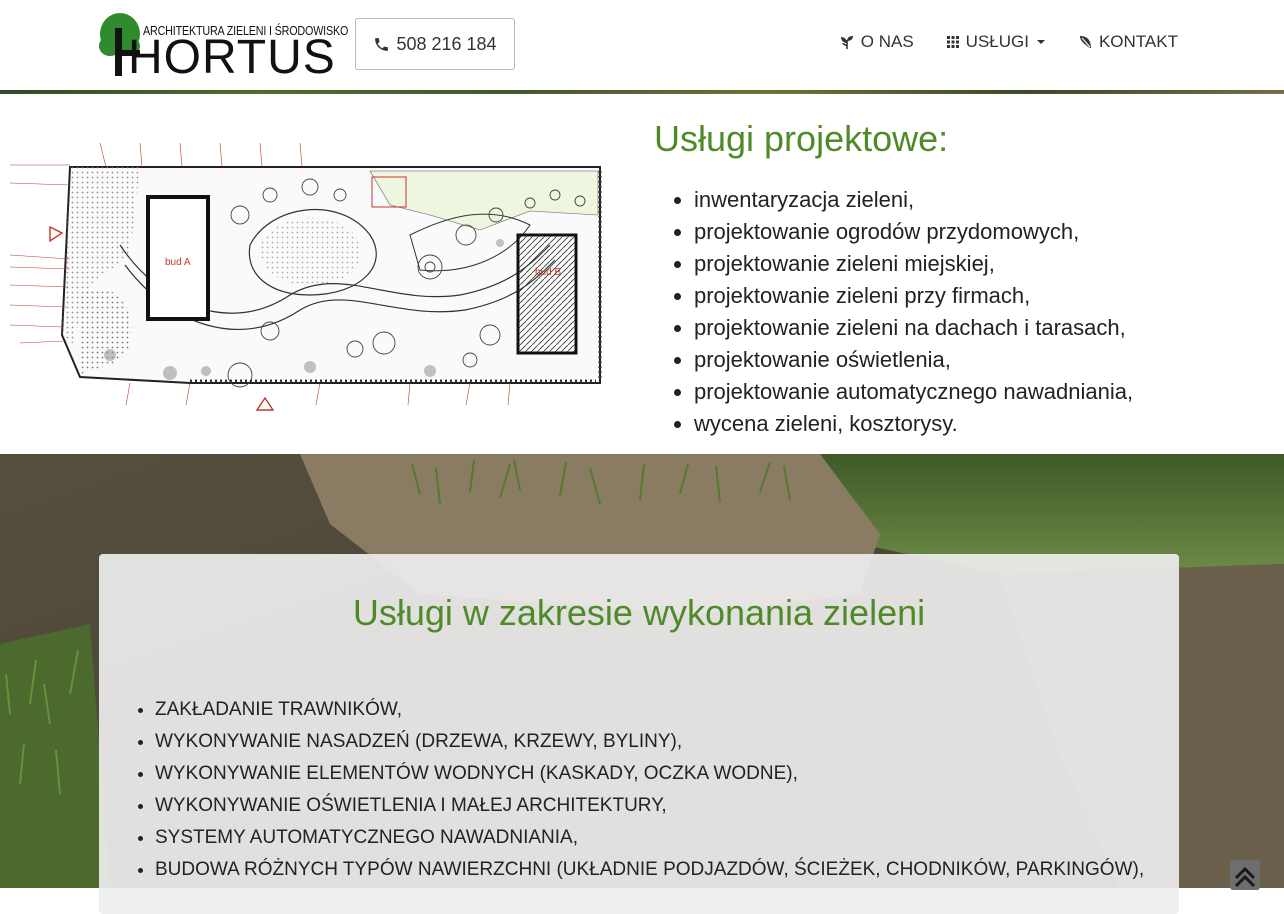  I want to click on list-item: projektowanie zieleni przy firmach,, so click(913, 296).